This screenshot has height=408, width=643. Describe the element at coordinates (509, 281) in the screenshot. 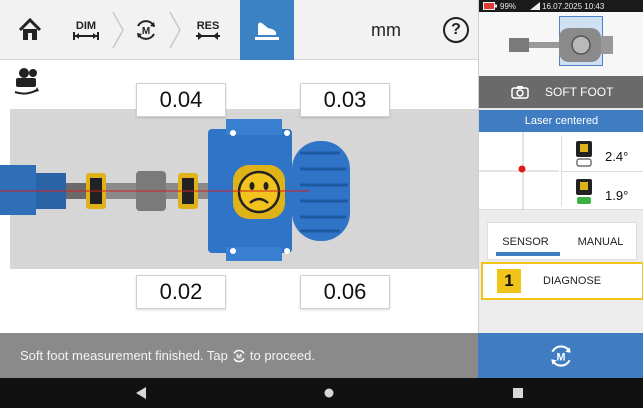

I see `diagnose-step-number: 1` at that location.